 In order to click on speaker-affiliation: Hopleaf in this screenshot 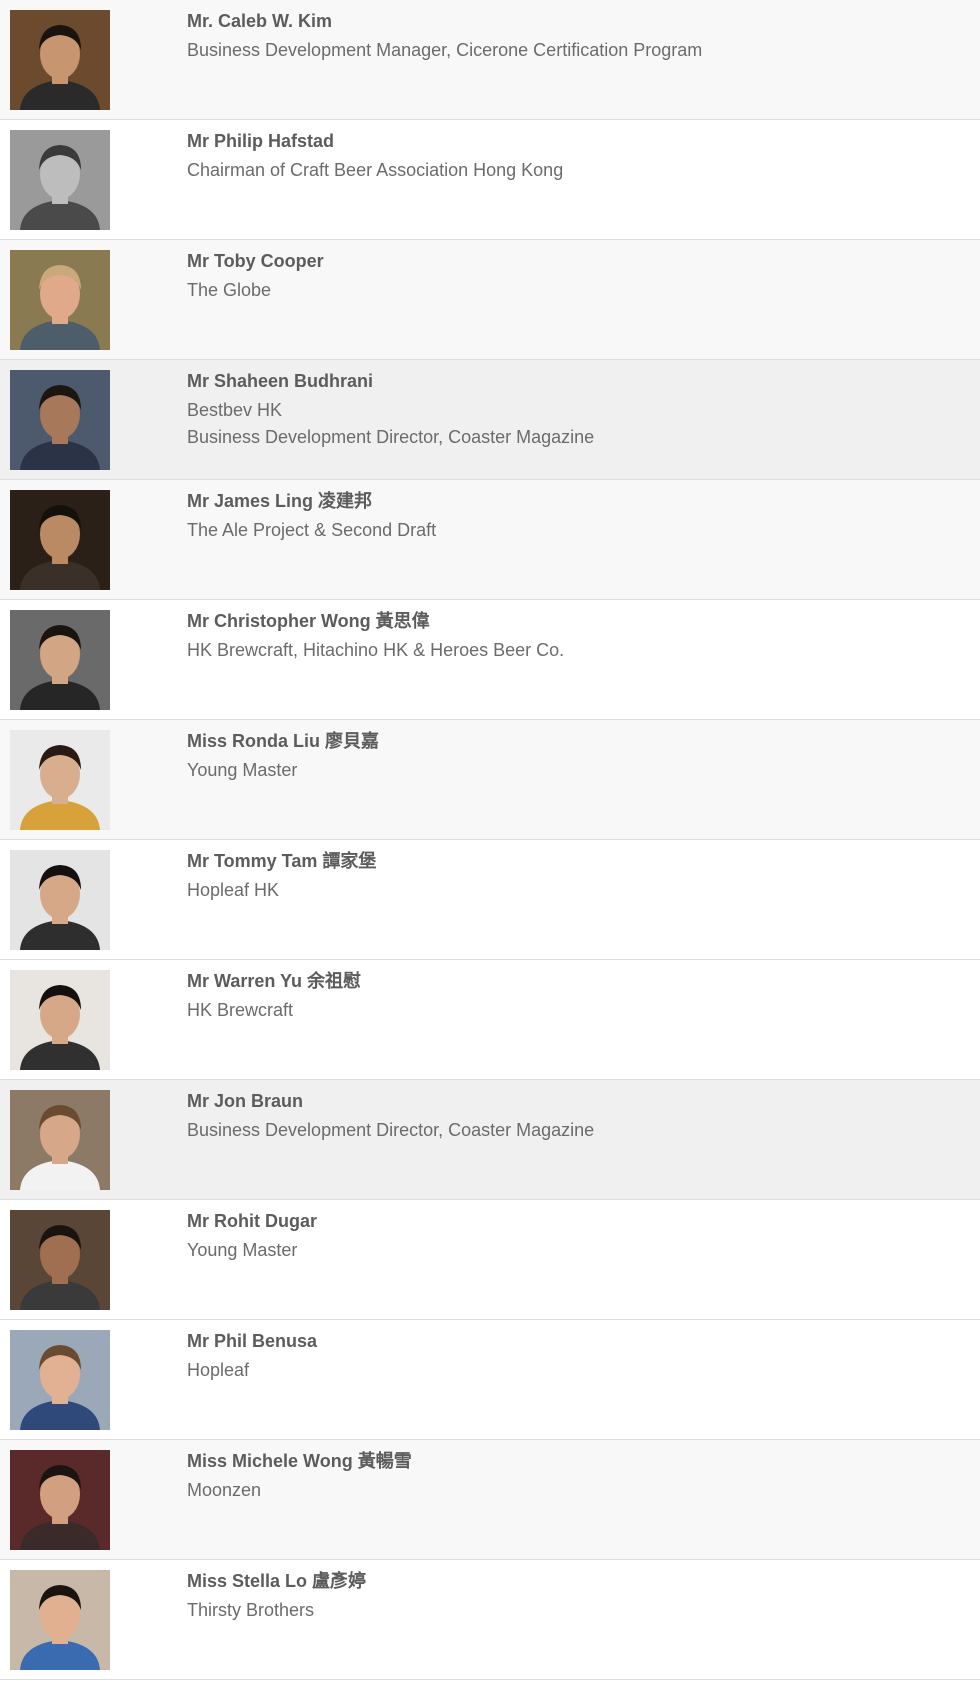, I will do `click(218, 1370)`.